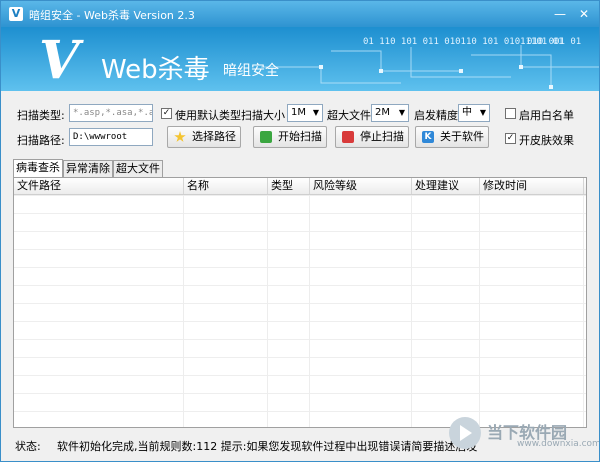 This screenshot has width=600, height=462. I want to click on skin-effect-label: 开皮肤效果, so click(546, 140).